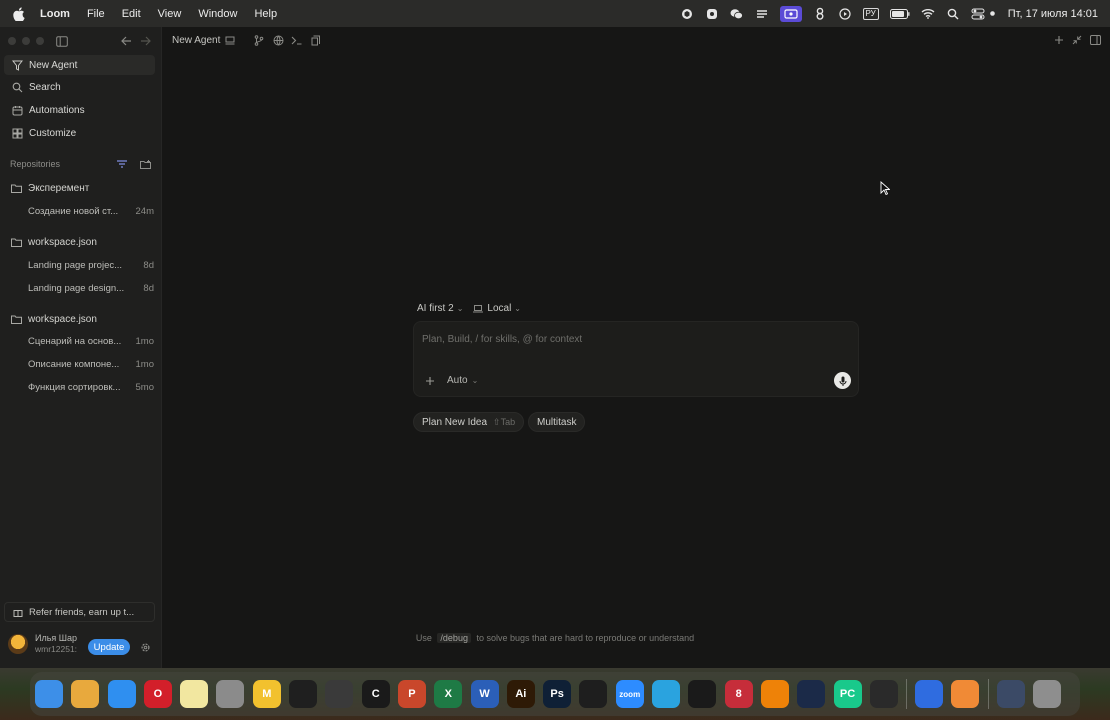 This screenshot has height=720, width=1110. What do you see at coordinates (1059, 40) in the screenshot?
I see `plus-icon` at bounding box center [1059, 40].